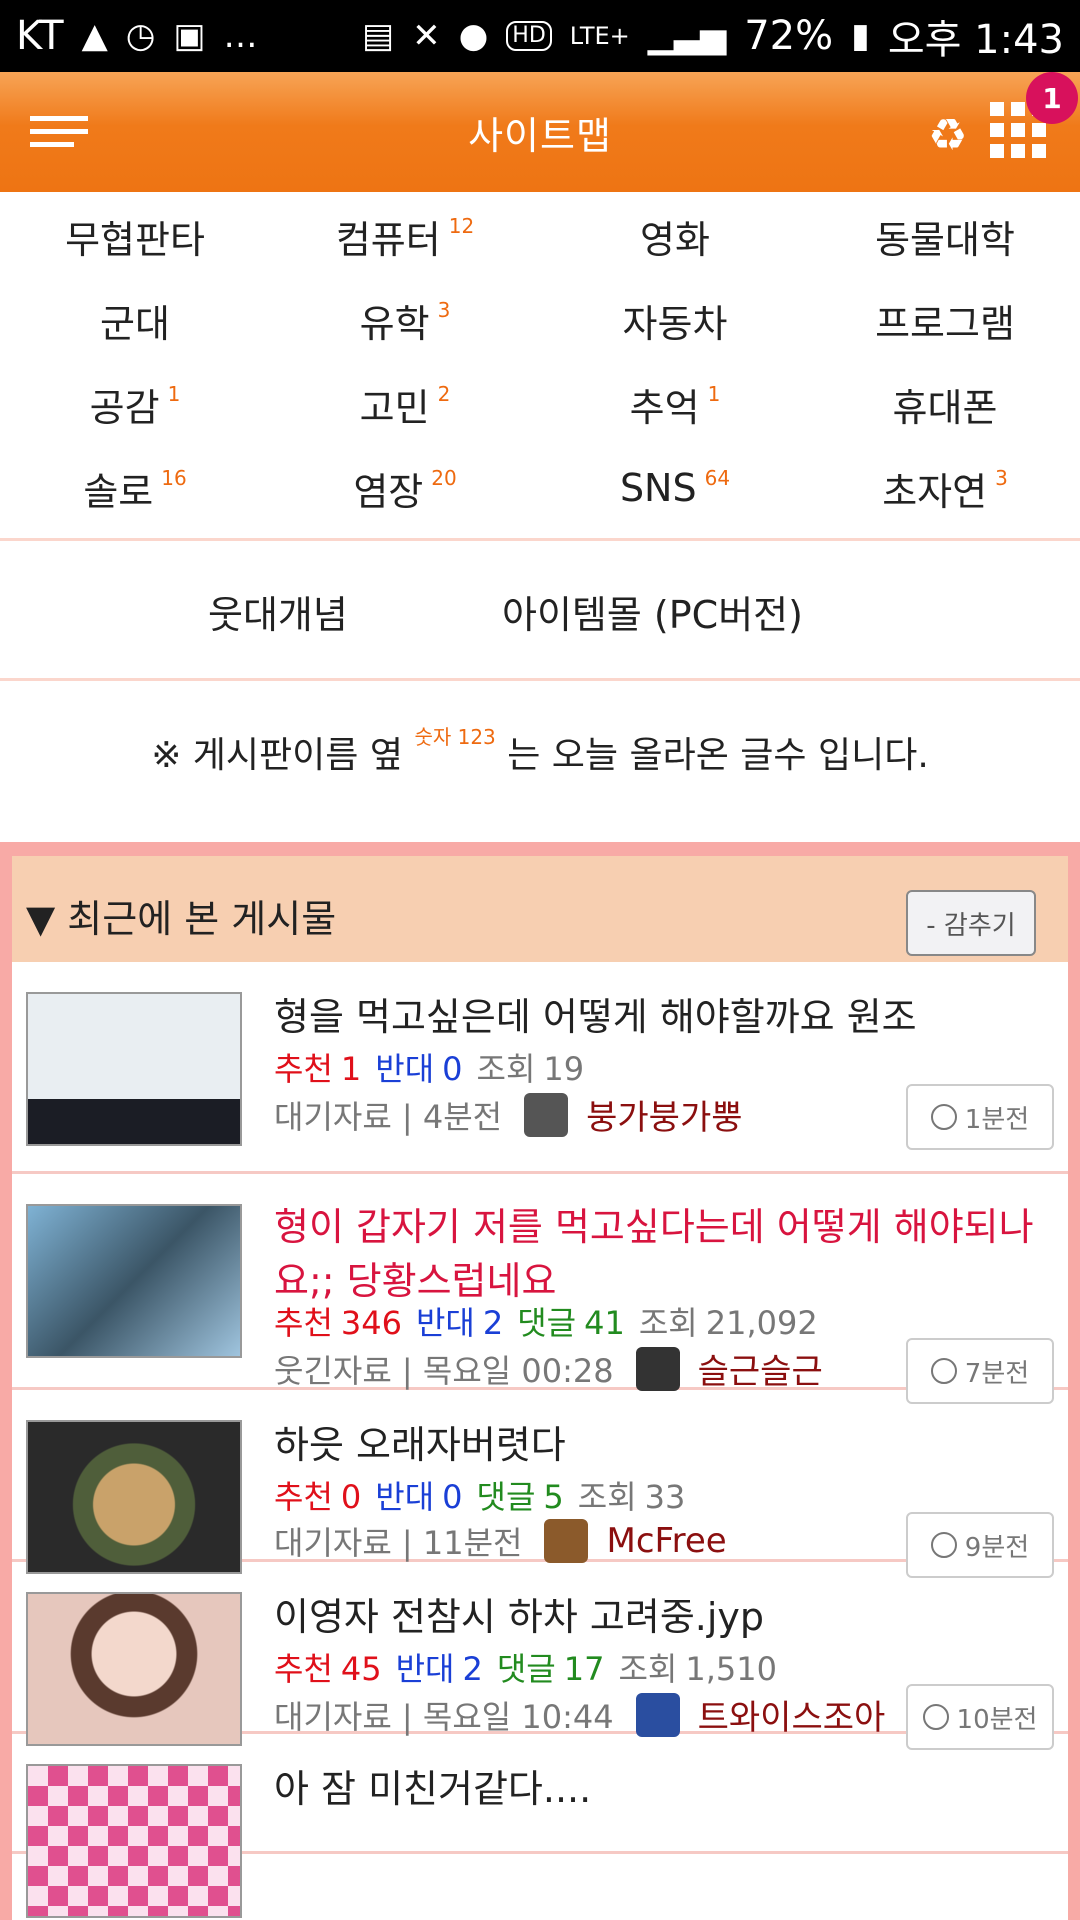  Describe the element at coordinates (526, 1669) in the screenshot. I see `post-comment-label: 댓글` at that location.